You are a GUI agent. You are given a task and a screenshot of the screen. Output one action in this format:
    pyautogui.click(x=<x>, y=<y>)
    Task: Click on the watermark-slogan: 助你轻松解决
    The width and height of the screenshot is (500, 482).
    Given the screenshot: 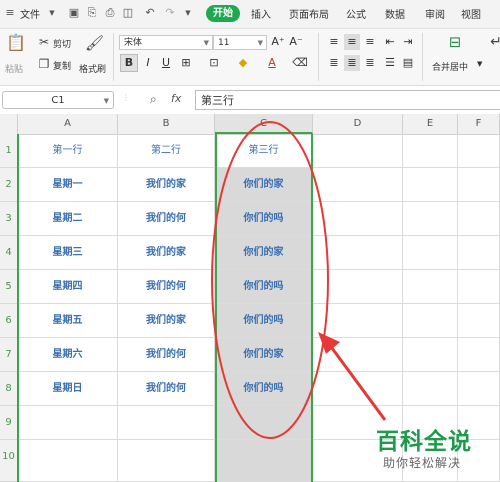 What is the action you would take?
    pyautogui.click(x=422, y=463)
    